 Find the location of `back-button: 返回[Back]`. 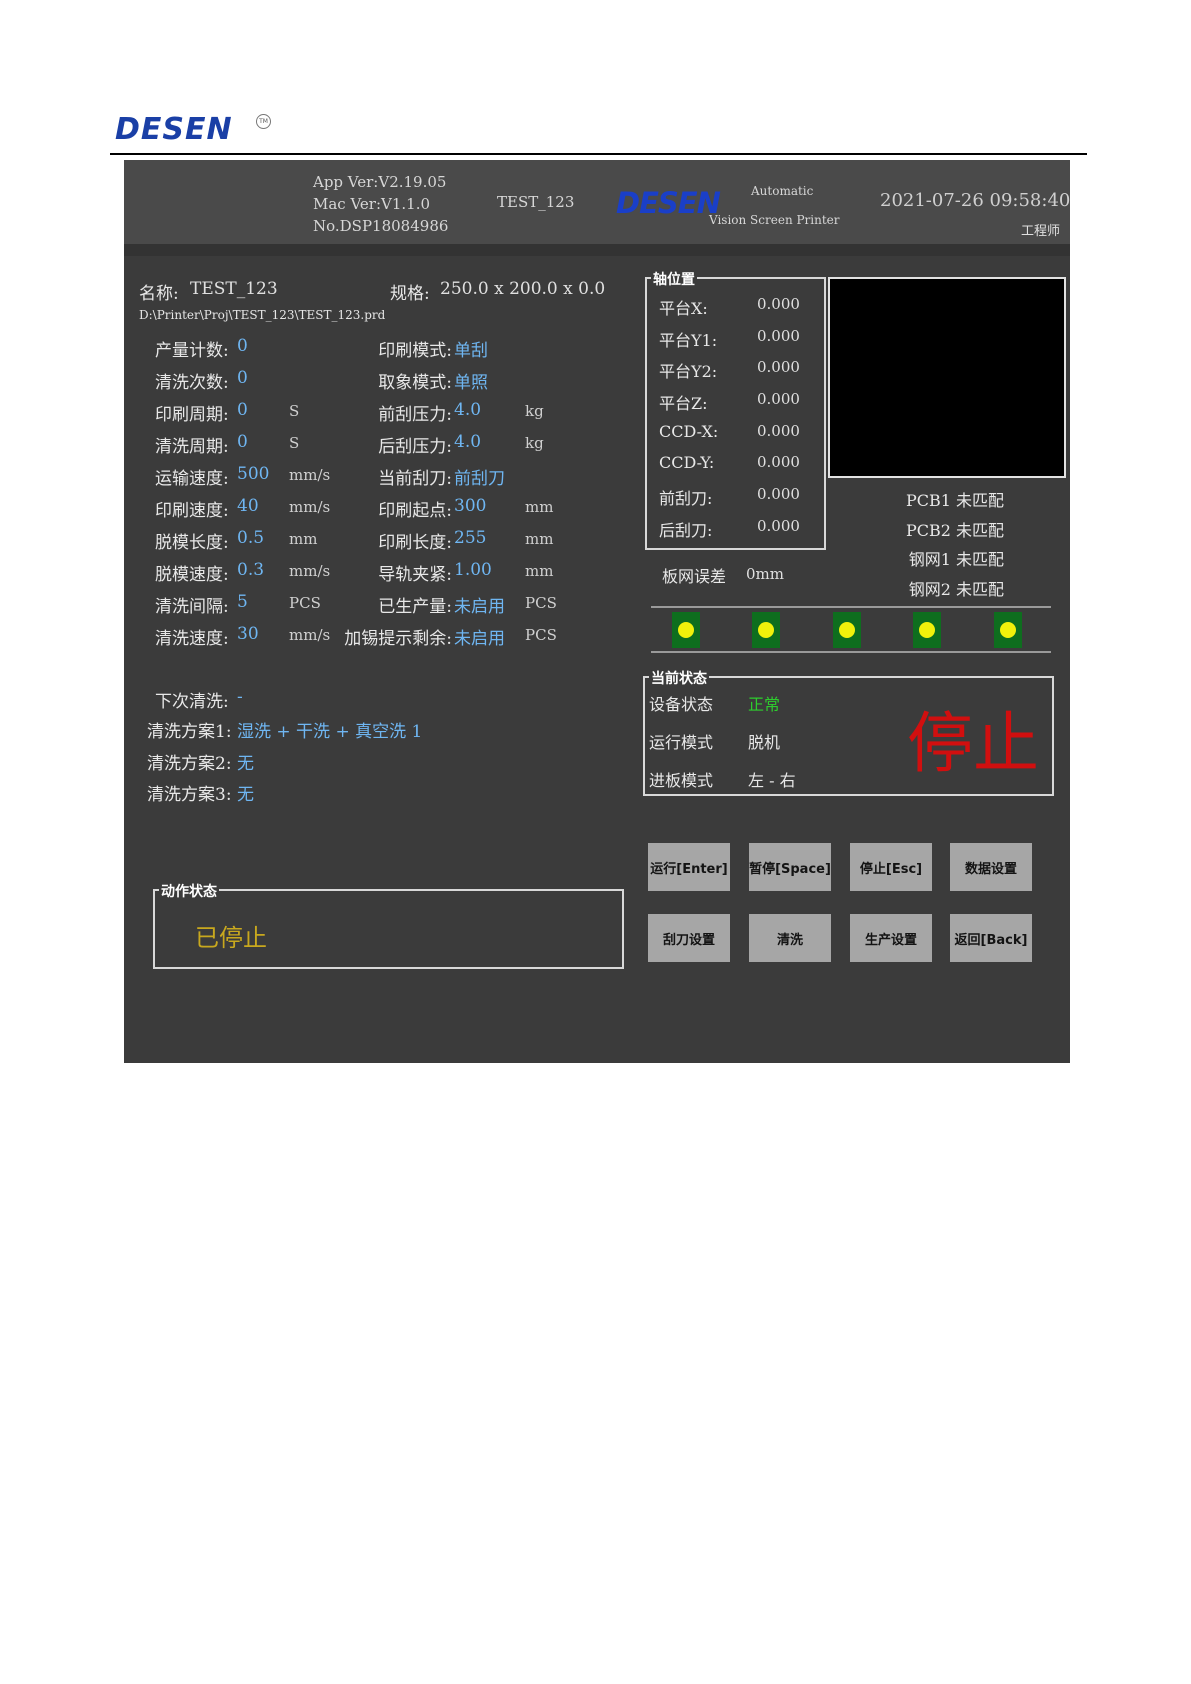

back-button: 返回[Back] is located at coordinates (991, 938).